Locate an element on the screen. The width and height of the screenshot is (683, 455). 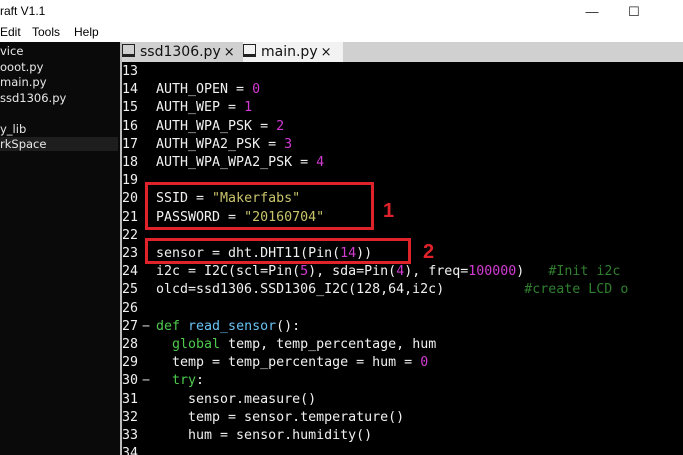
code-line: 26 is located at coordinates (139, 309).